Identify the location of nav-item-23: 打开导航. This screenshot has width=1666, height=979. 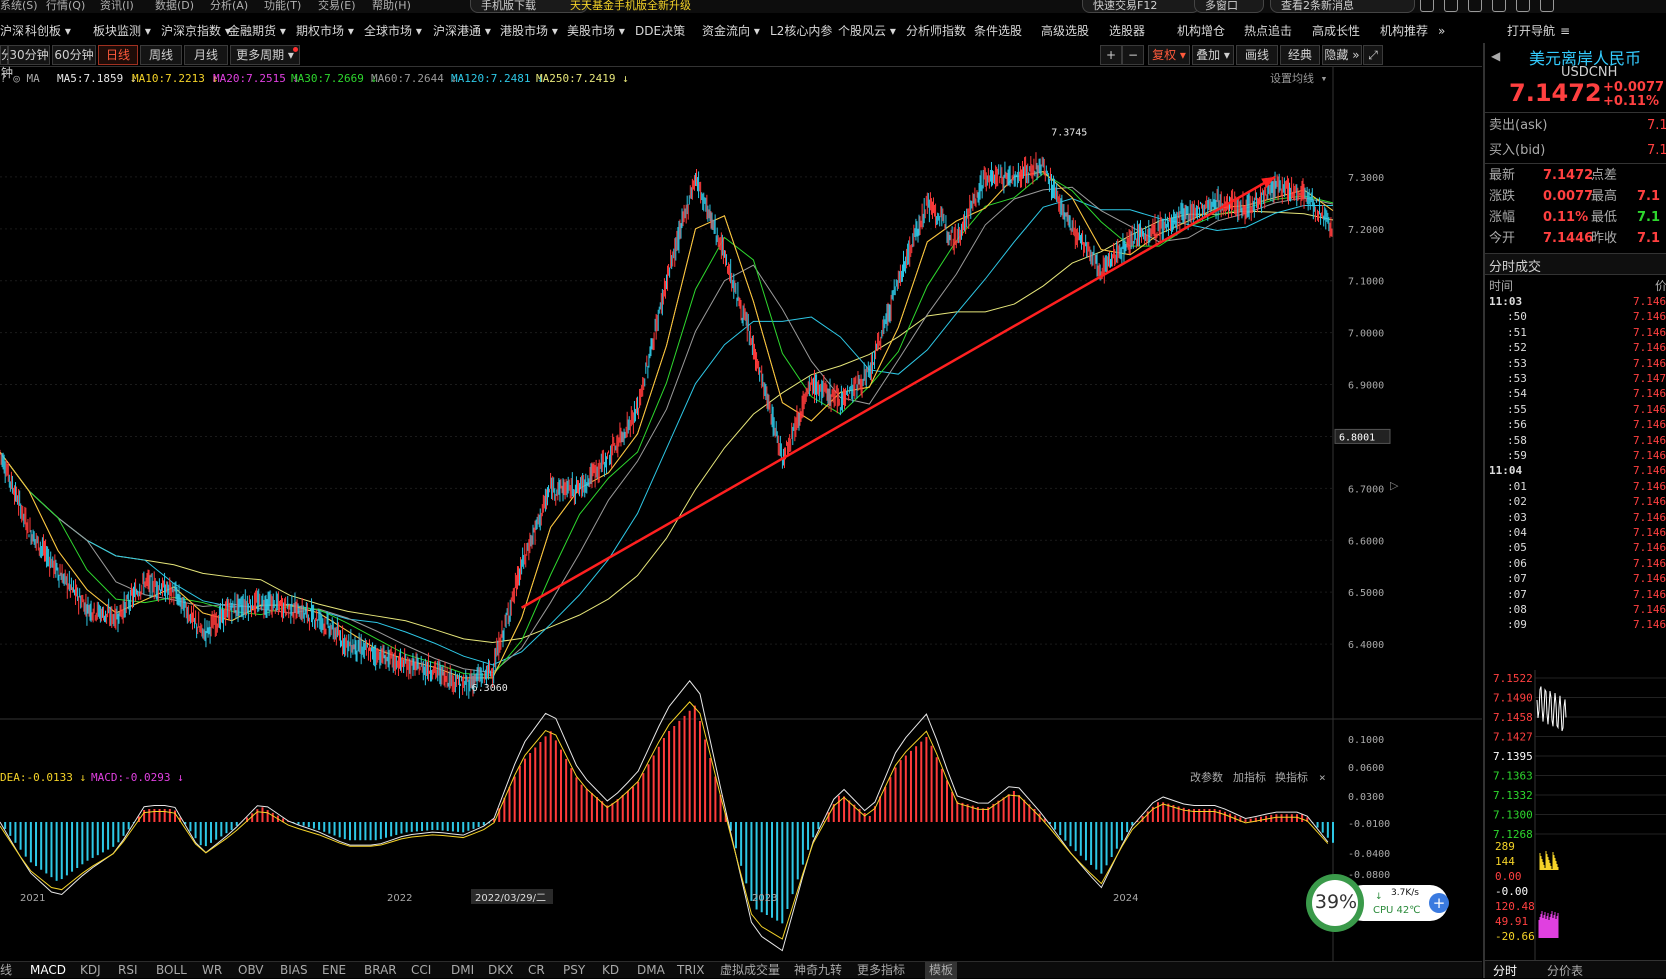
(1531, 31).